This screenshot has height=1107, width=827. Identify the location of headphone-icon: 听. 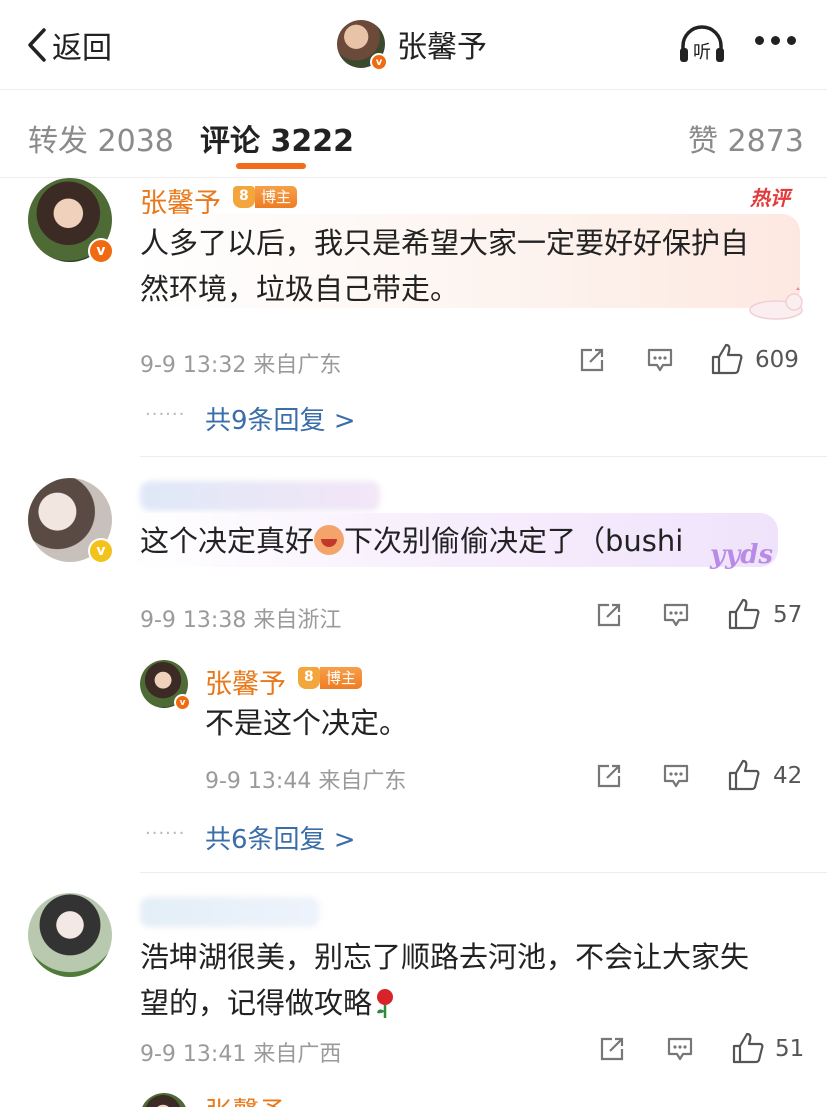
(702, 45).